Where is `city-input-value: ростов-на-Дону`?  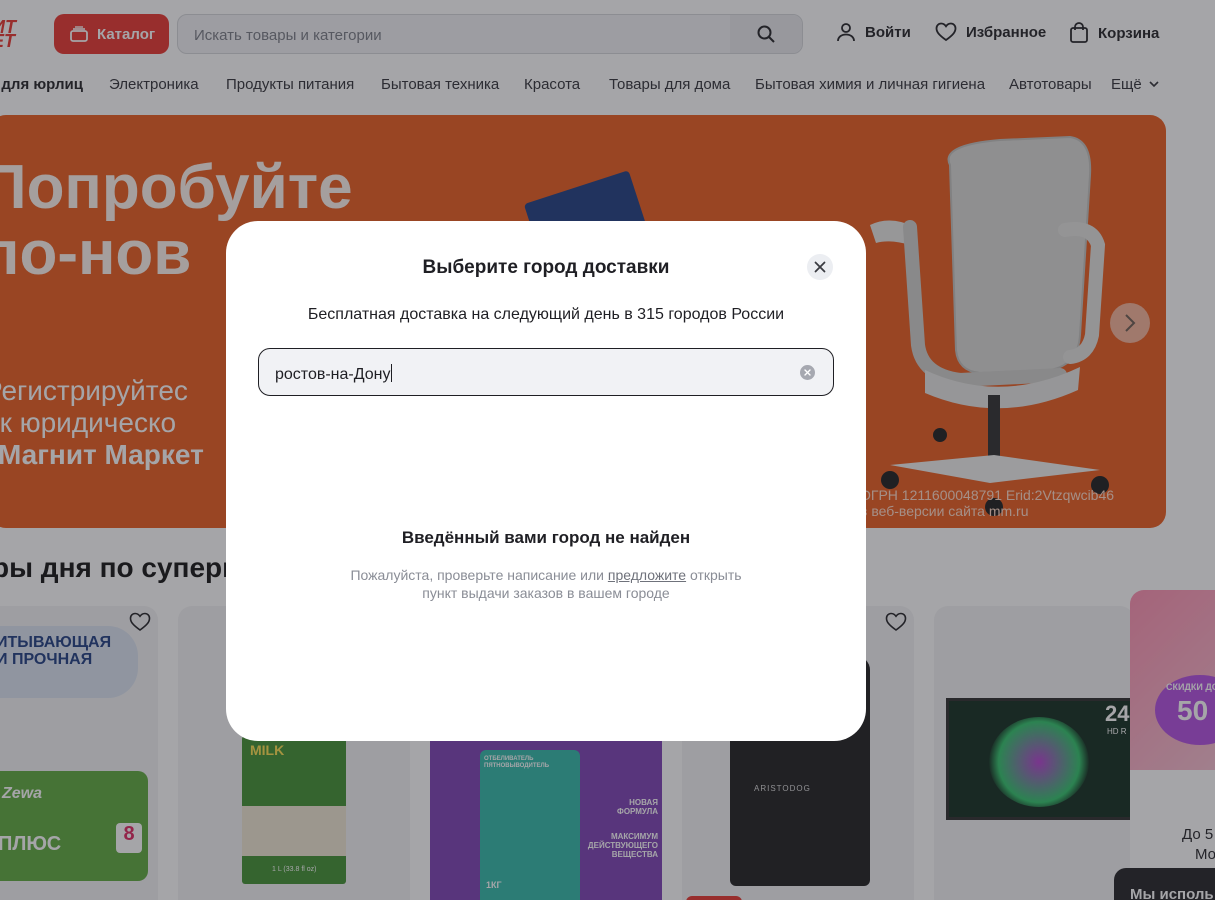
city-input-value: ростов-на-Дону is located at coordinates (333, 374).